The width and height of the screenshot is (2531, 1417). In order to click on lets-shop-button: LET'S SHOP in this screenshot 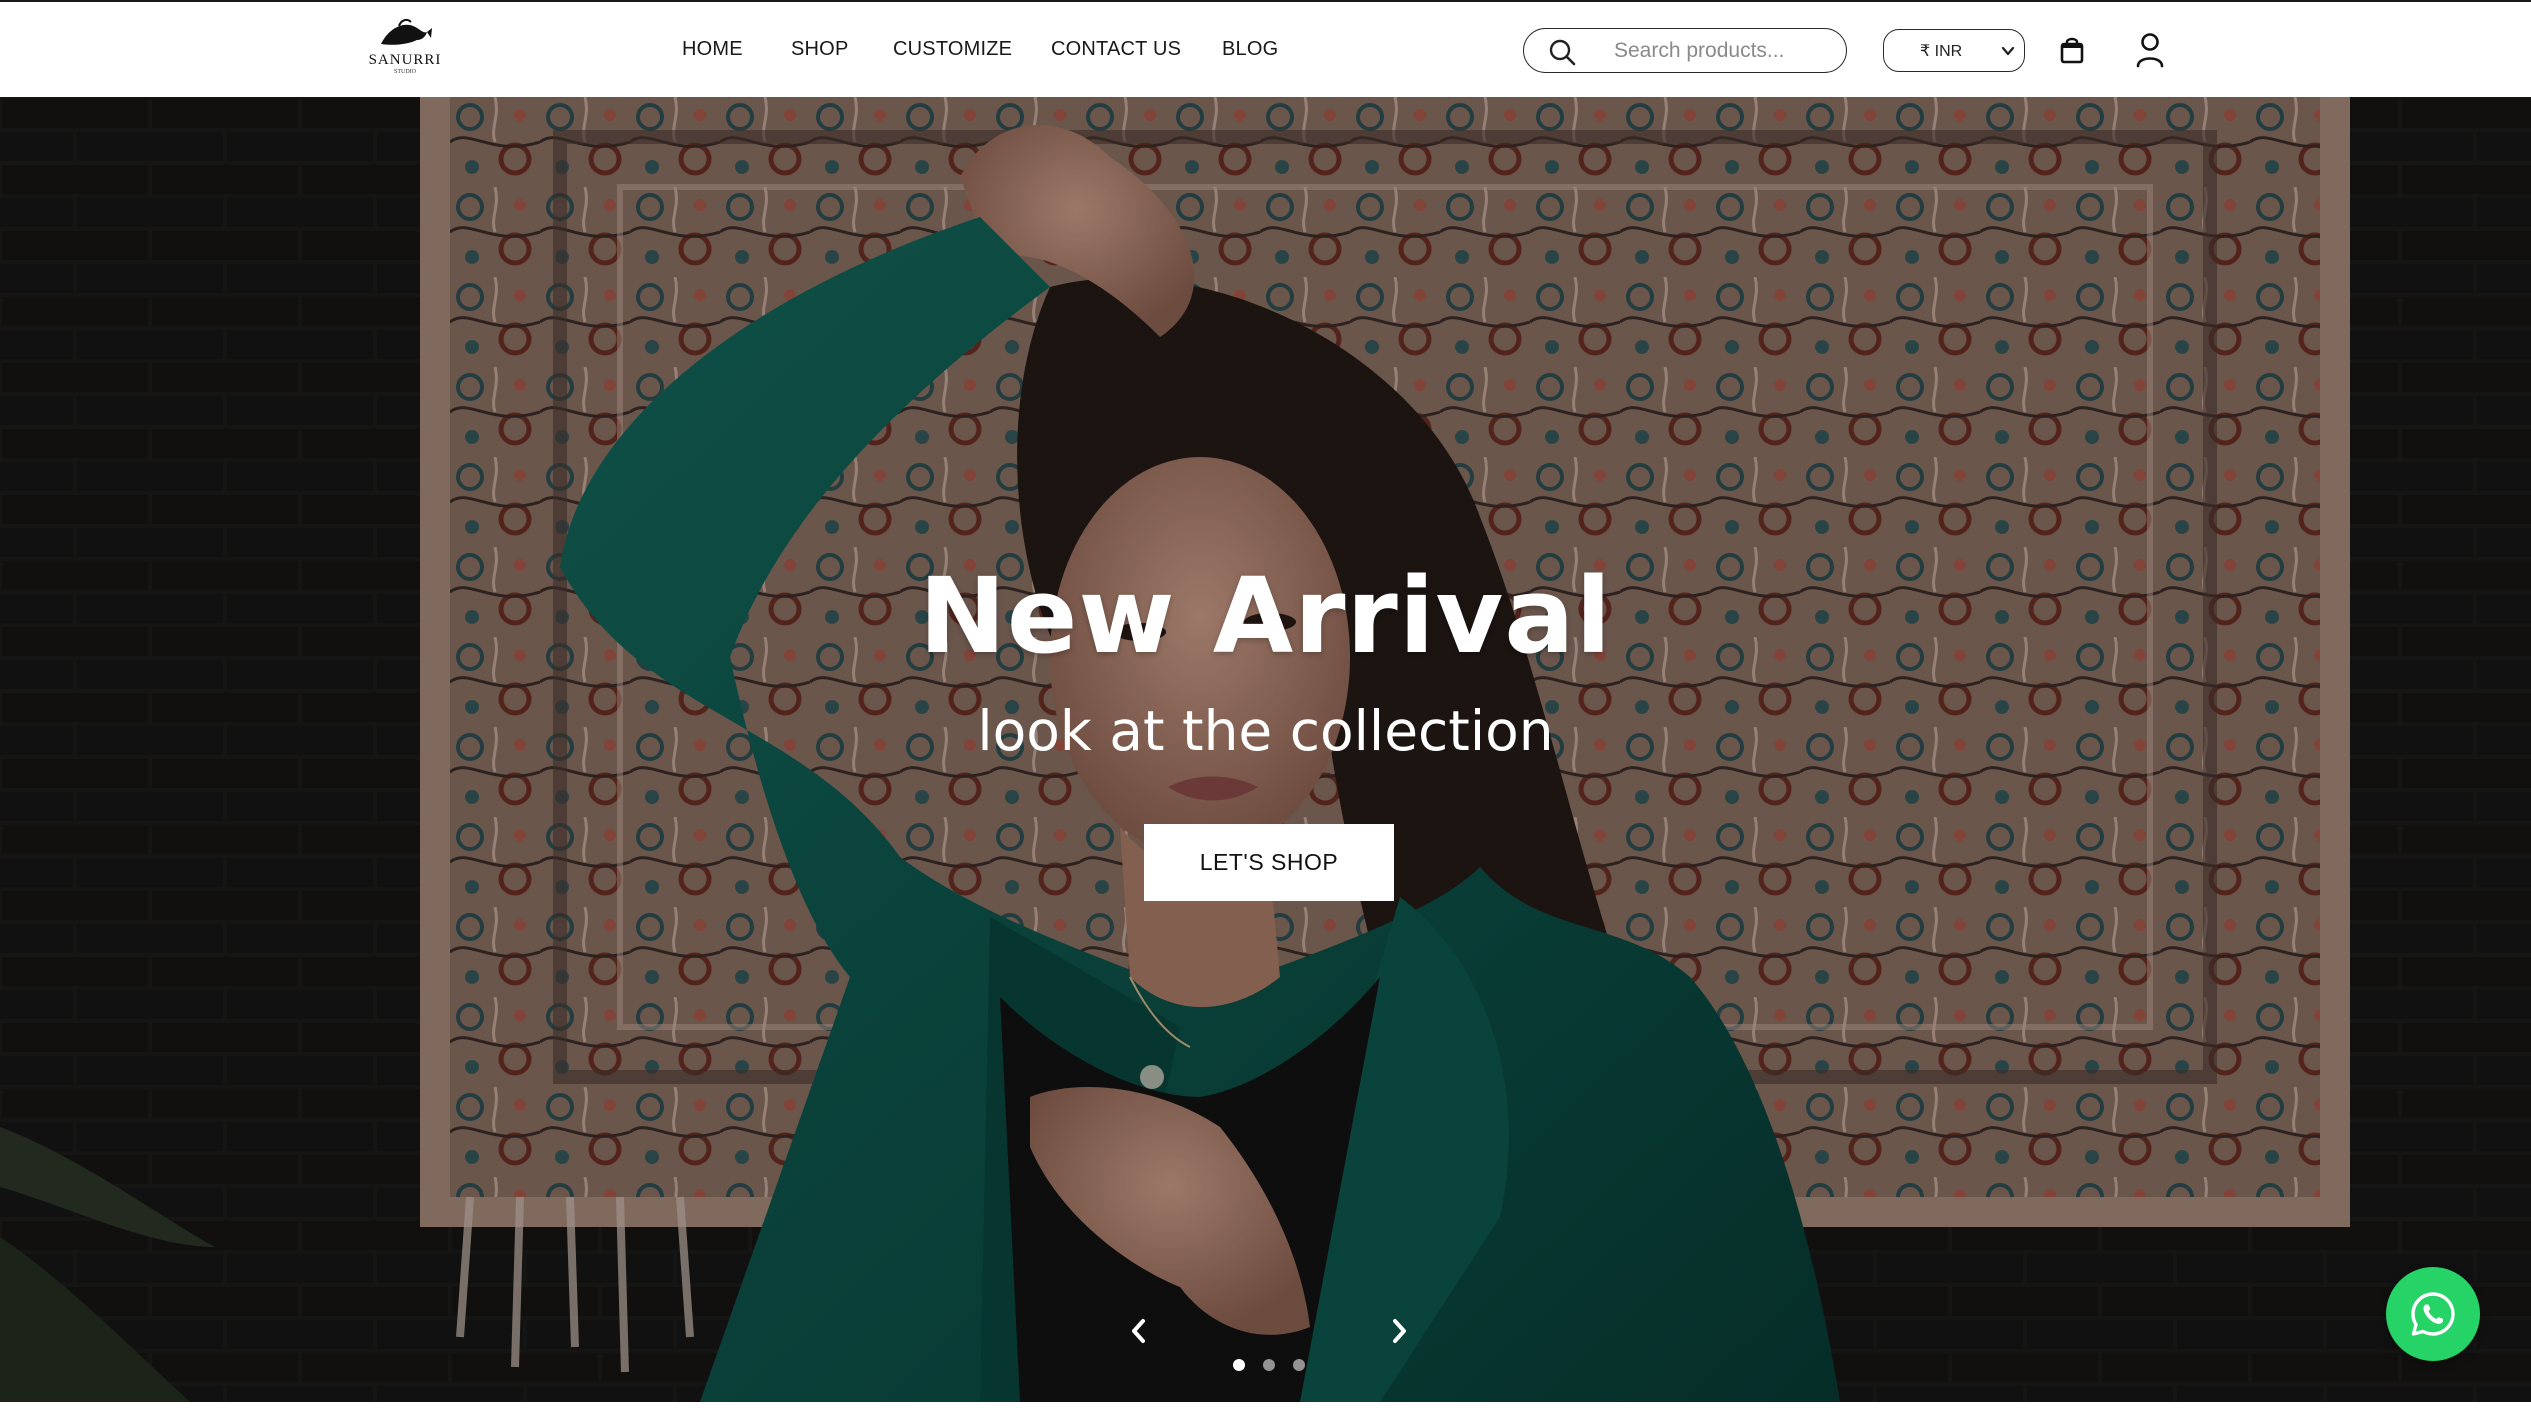, I will do `click(1269, 862)`.